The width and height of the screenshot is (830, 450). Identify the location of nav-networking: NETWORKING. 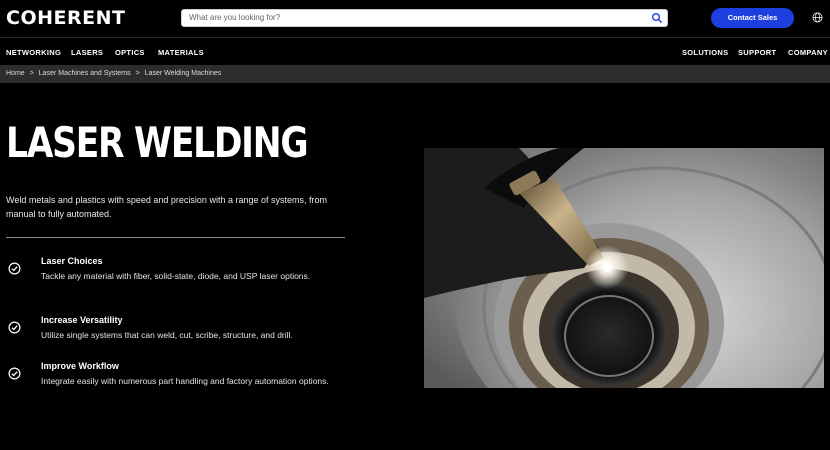
(33, 52).